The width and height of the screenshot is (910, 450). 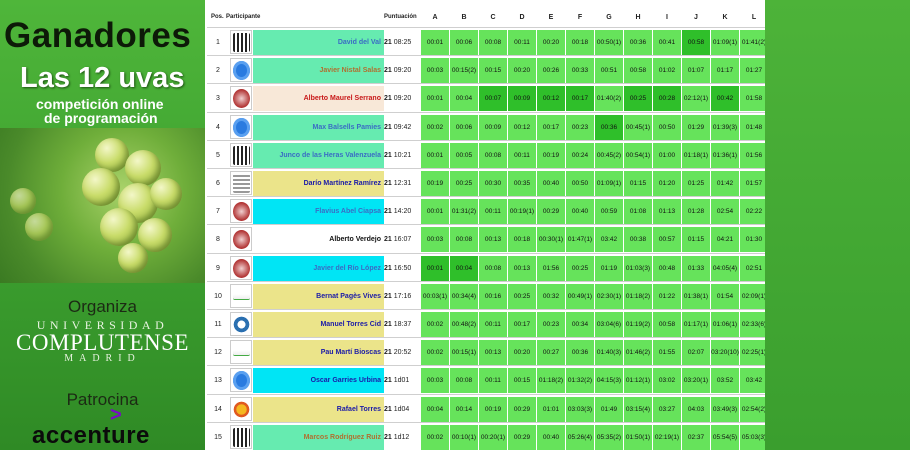 What do you see at coordinates (318, 127) in the screenshot?
I see `participant-name: Max Balsells Pamies` at bounding box center [318, 127].